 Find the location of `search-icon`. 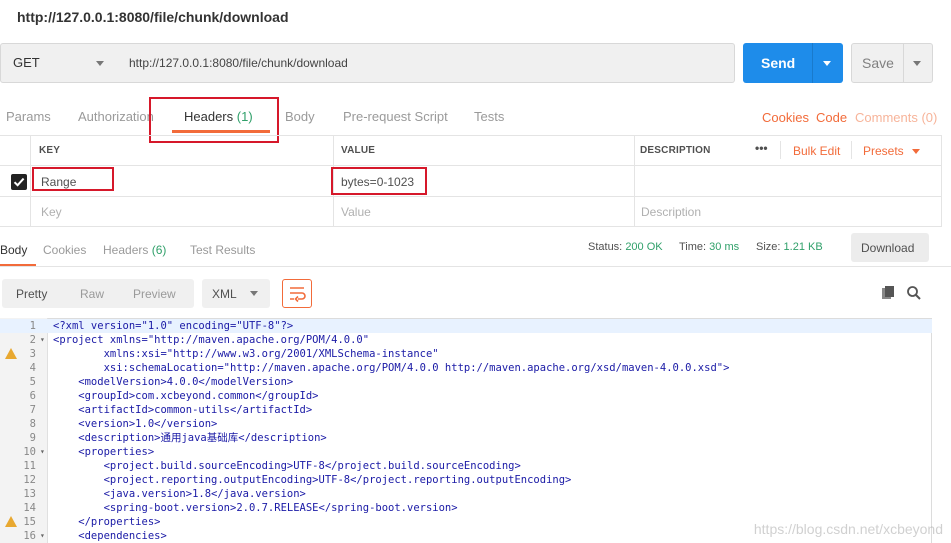

search-icon is located at coordinates (914, 294).